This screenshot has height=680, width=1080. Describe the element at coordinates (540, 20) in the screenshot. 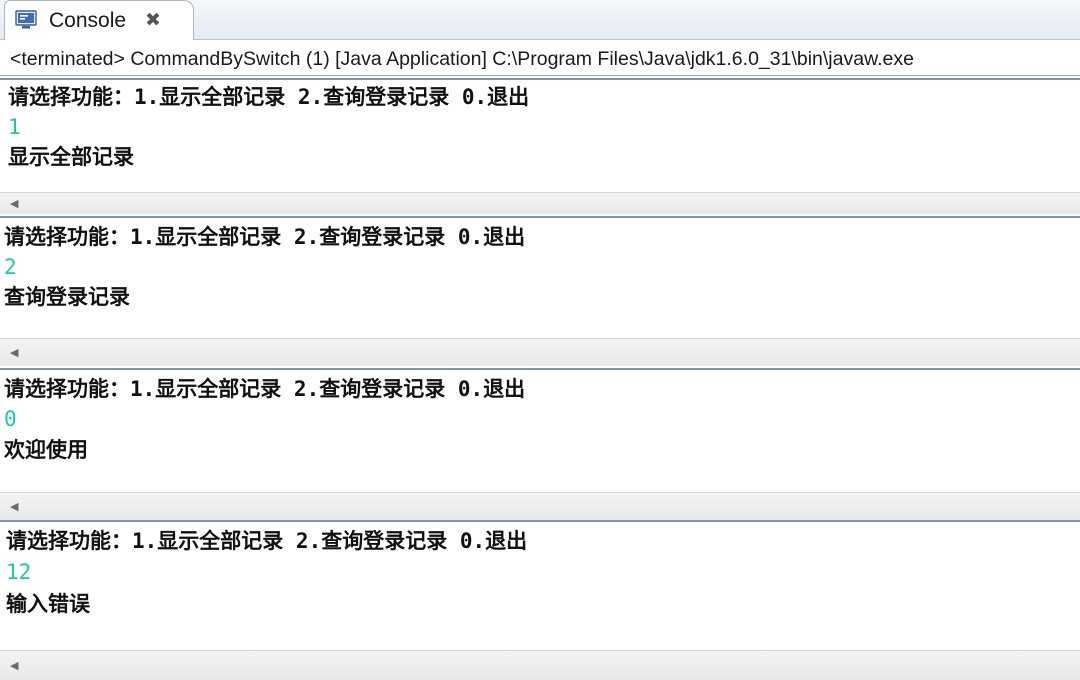

I see `console-tab-strip: Console ✖` at that location.